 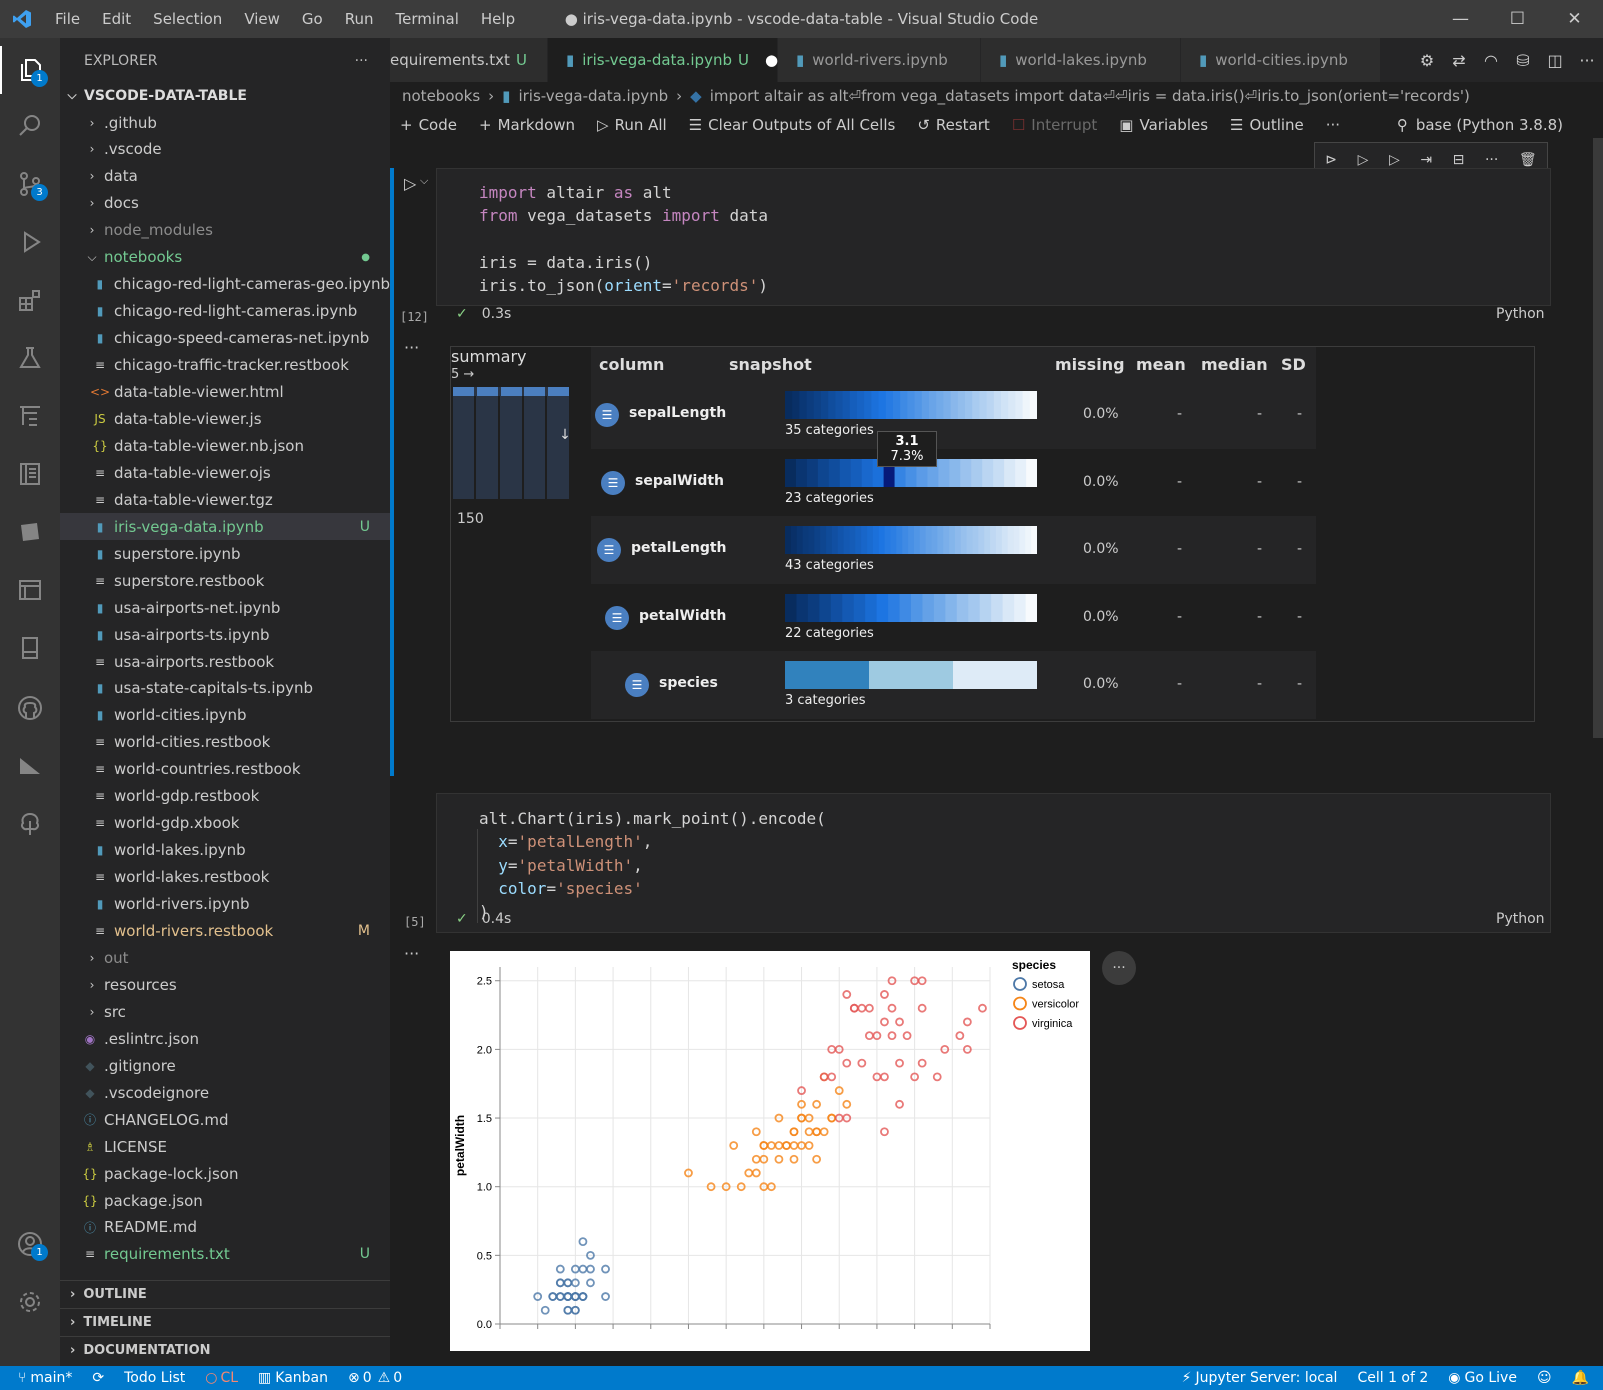 What do you see at coordinates (225, 149) in the screenshot?
I see `folder-vscode: › .vscode` at bounding box center [225, 149].